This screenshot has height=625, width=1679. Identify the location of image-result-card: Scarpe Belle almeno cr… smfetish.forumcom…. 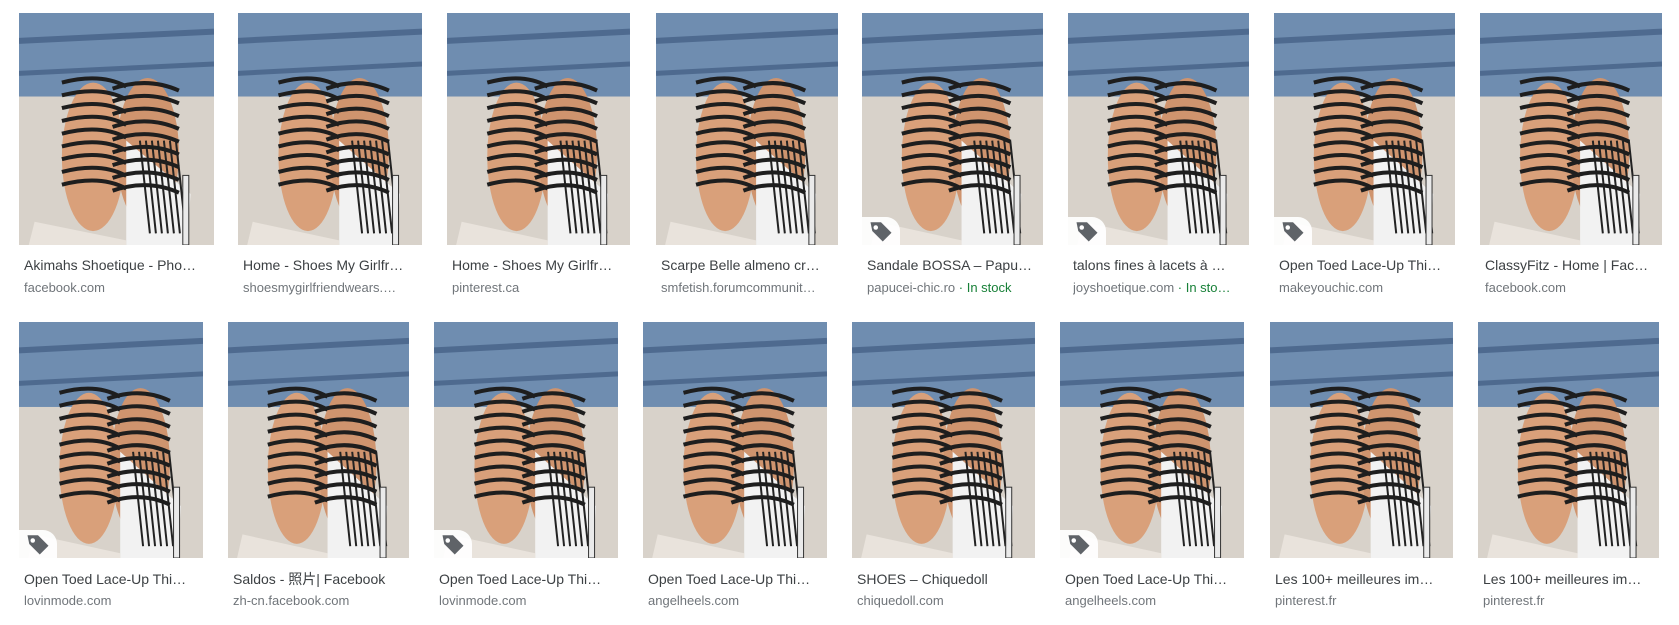
(747, 155).